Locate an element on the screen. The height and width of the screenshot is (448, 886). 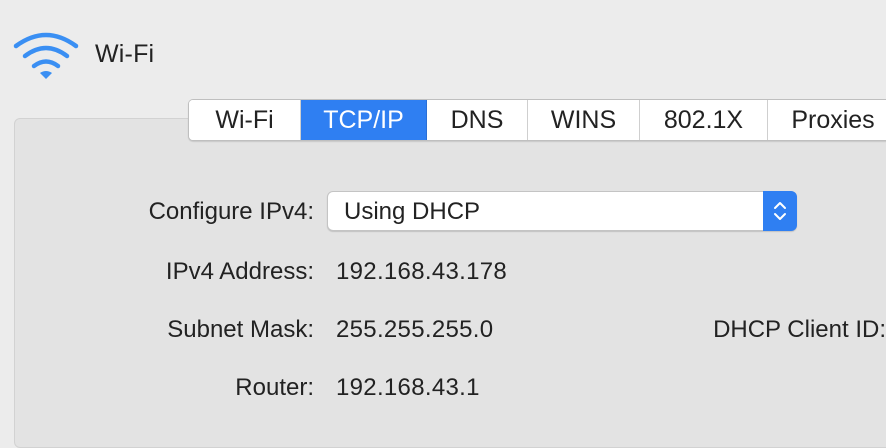
subnet-mask-value: 255.255.255.0 is located at coordinates (415, 329).